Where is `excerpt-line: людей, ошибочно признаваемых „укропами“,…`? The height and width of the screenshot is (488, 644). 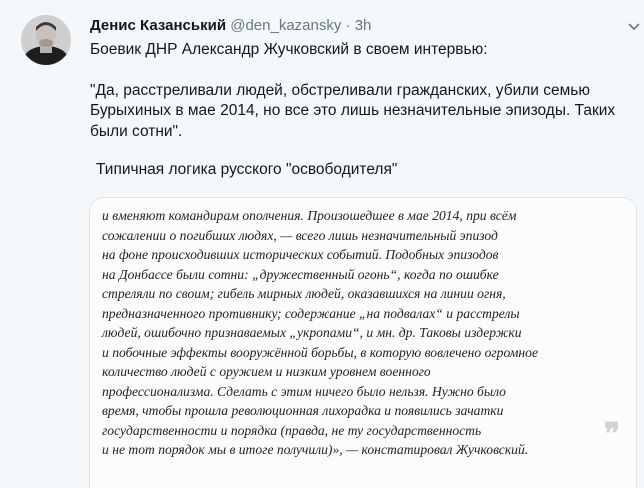 excerpt-line: людей, ошибочно признаваемых „укропами“,… is located at coordinates (312, 332).